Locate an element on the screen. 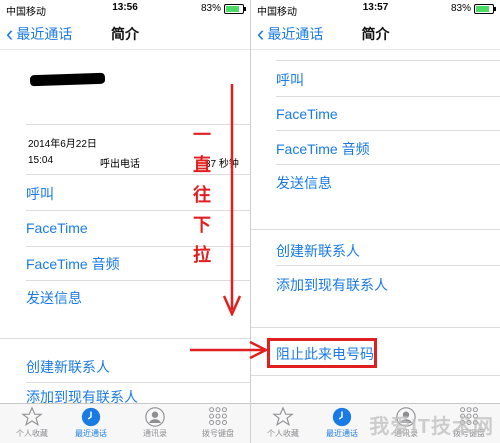 The height and width of the screenshot is (443, 500). watermark: 我爱IT技术网 is located at coordinates (431, 427).